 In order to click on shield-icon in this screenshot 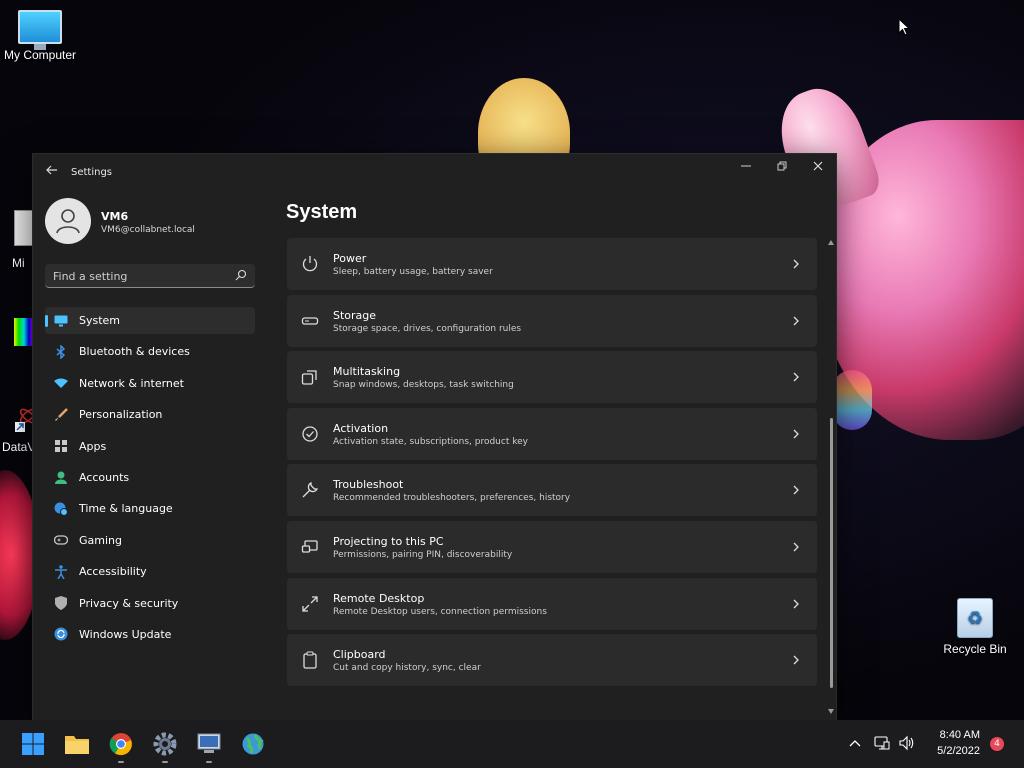, I will do `click(61, 603)`.